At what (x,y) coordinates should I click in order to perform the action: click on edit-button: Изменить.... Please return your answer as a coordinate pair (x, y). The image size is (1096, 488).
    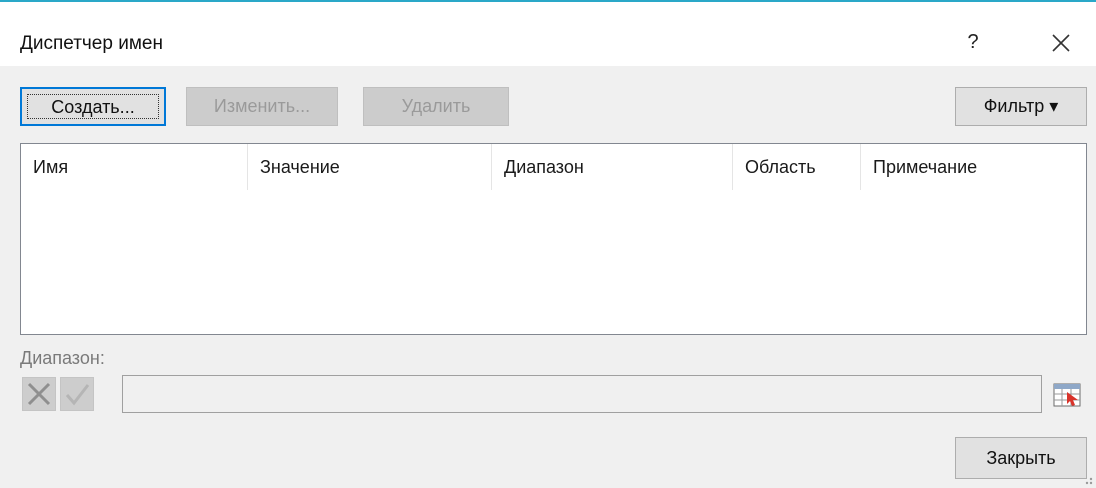
    Looking at the image, I should click on (262, 106).